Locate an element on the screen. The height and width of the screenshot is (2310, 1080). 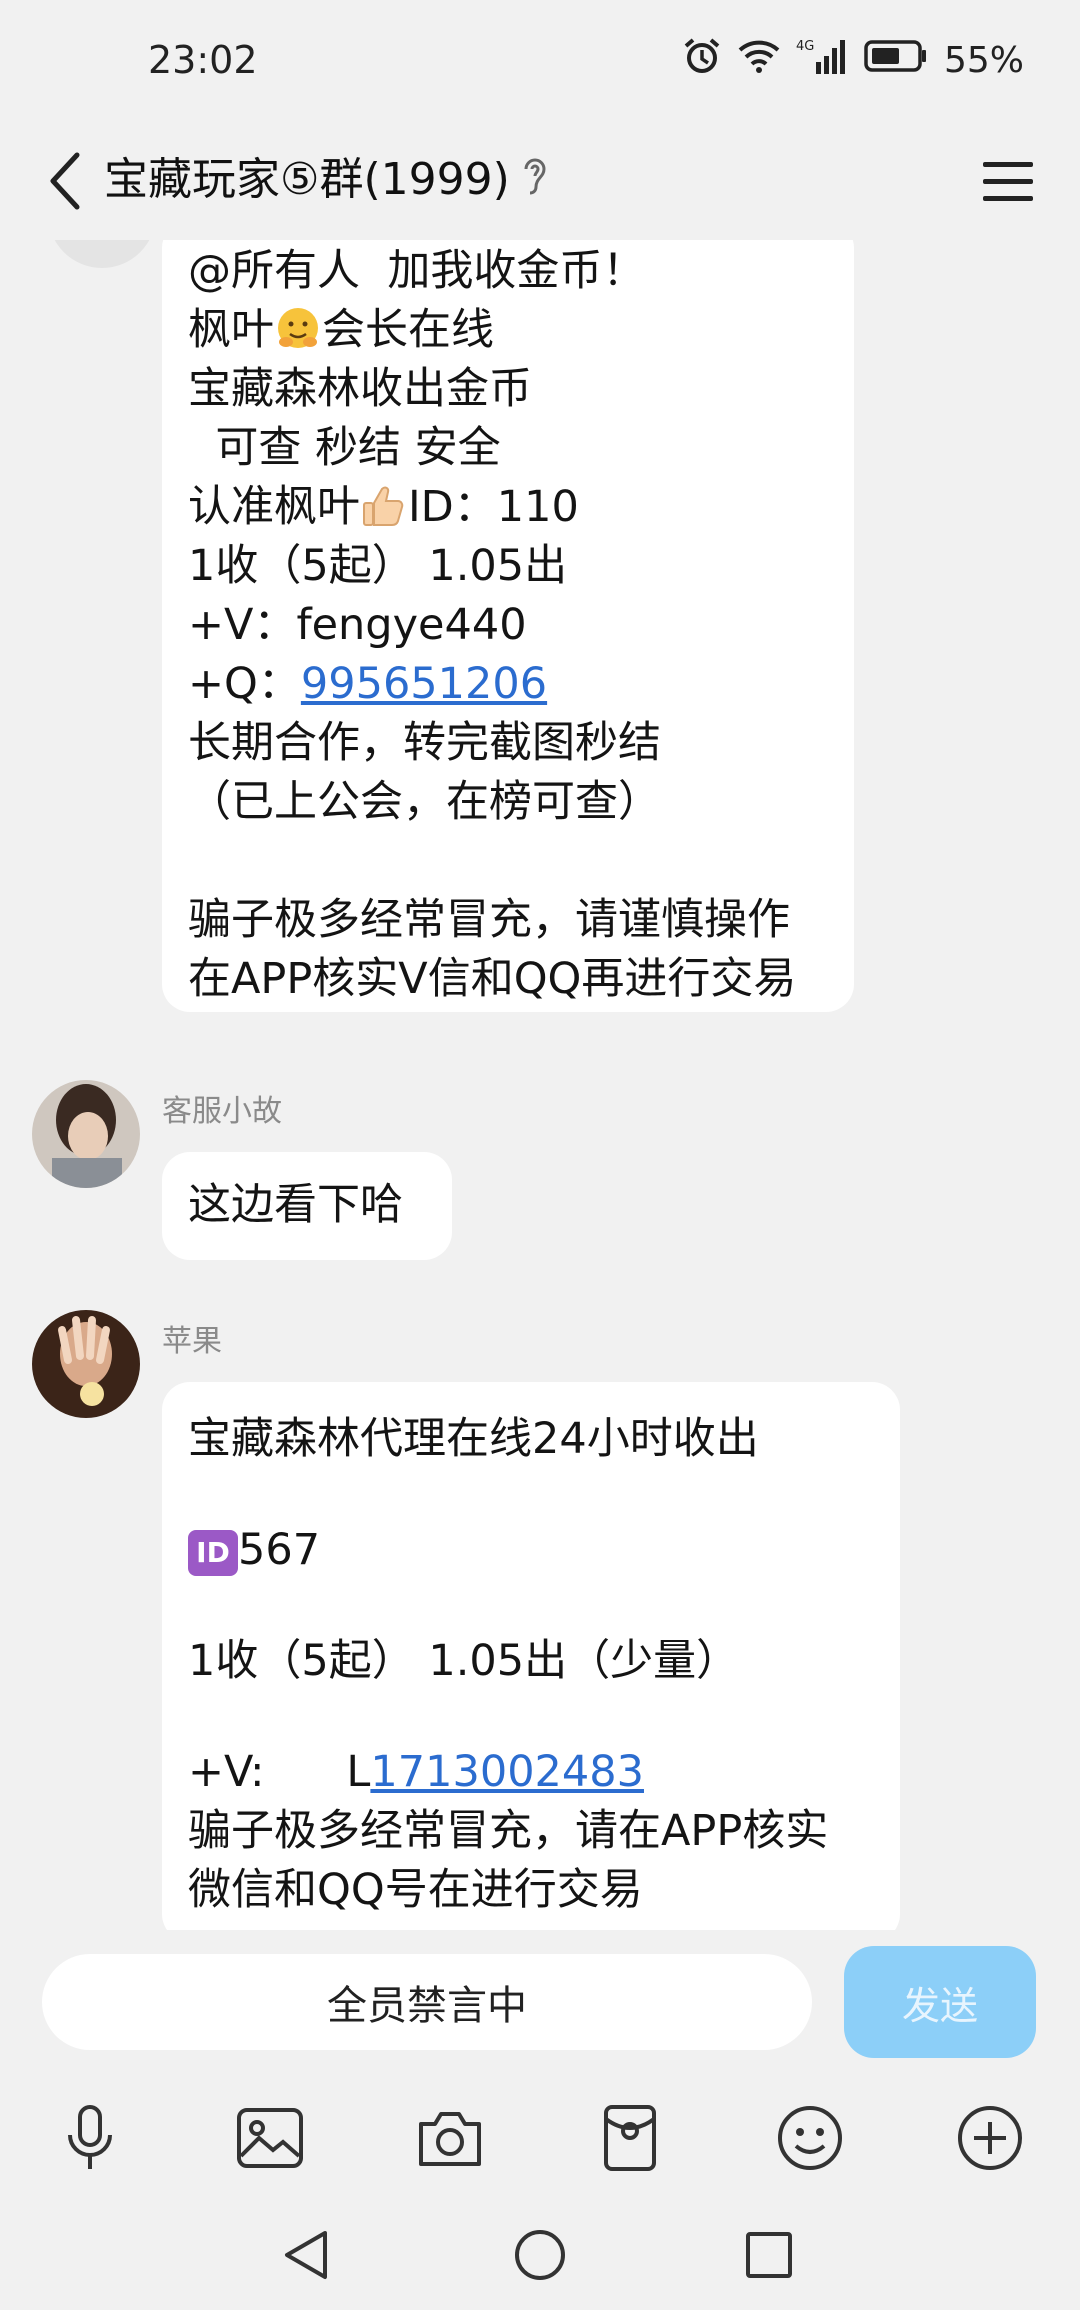
battery-percent: 55% is located at coordinates (983, 60).